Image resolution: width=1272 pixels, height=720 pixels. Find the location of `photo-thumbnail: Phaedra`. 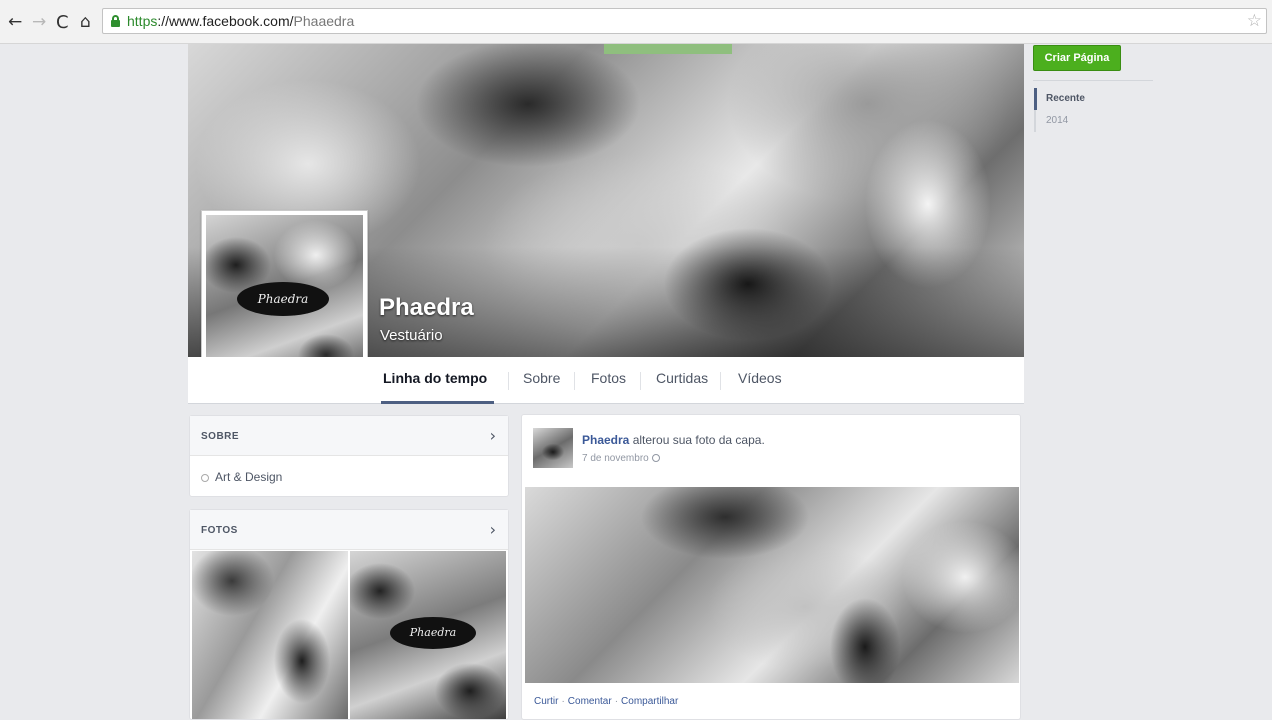

photo-thumbnail: Phaedra is located at coordinates (428, 635).